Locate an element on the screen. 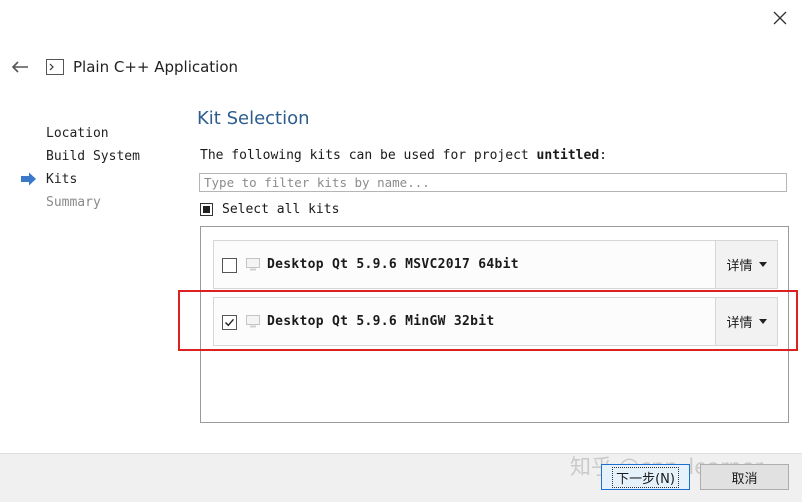 Image resolution: width=802 pixels, height=502 pixels. step-summary: Summary is located at coordinates (80, 205).